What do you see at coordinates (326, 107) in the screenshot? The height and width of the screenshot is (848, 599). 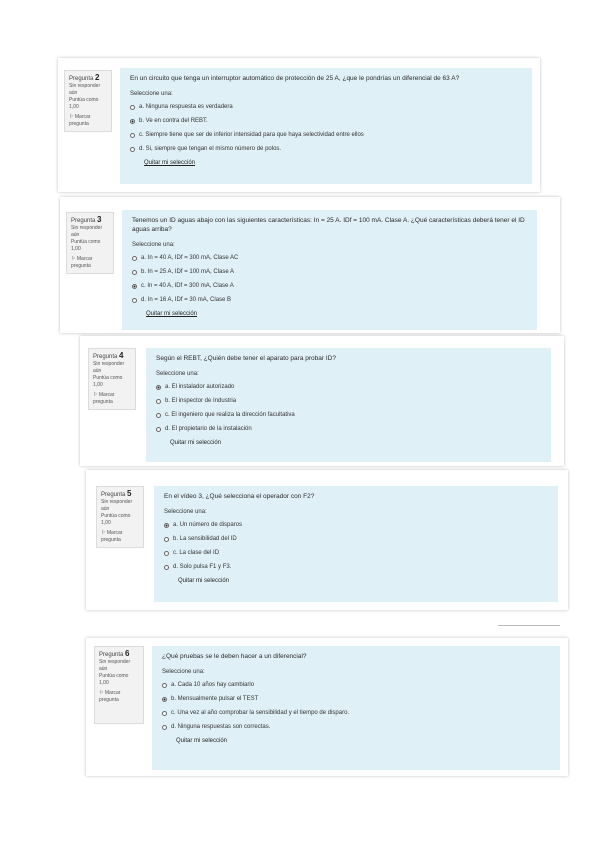 I see `answer-option: a. Ninguna respuesta es verdadera` at bounding box center [326, 107].